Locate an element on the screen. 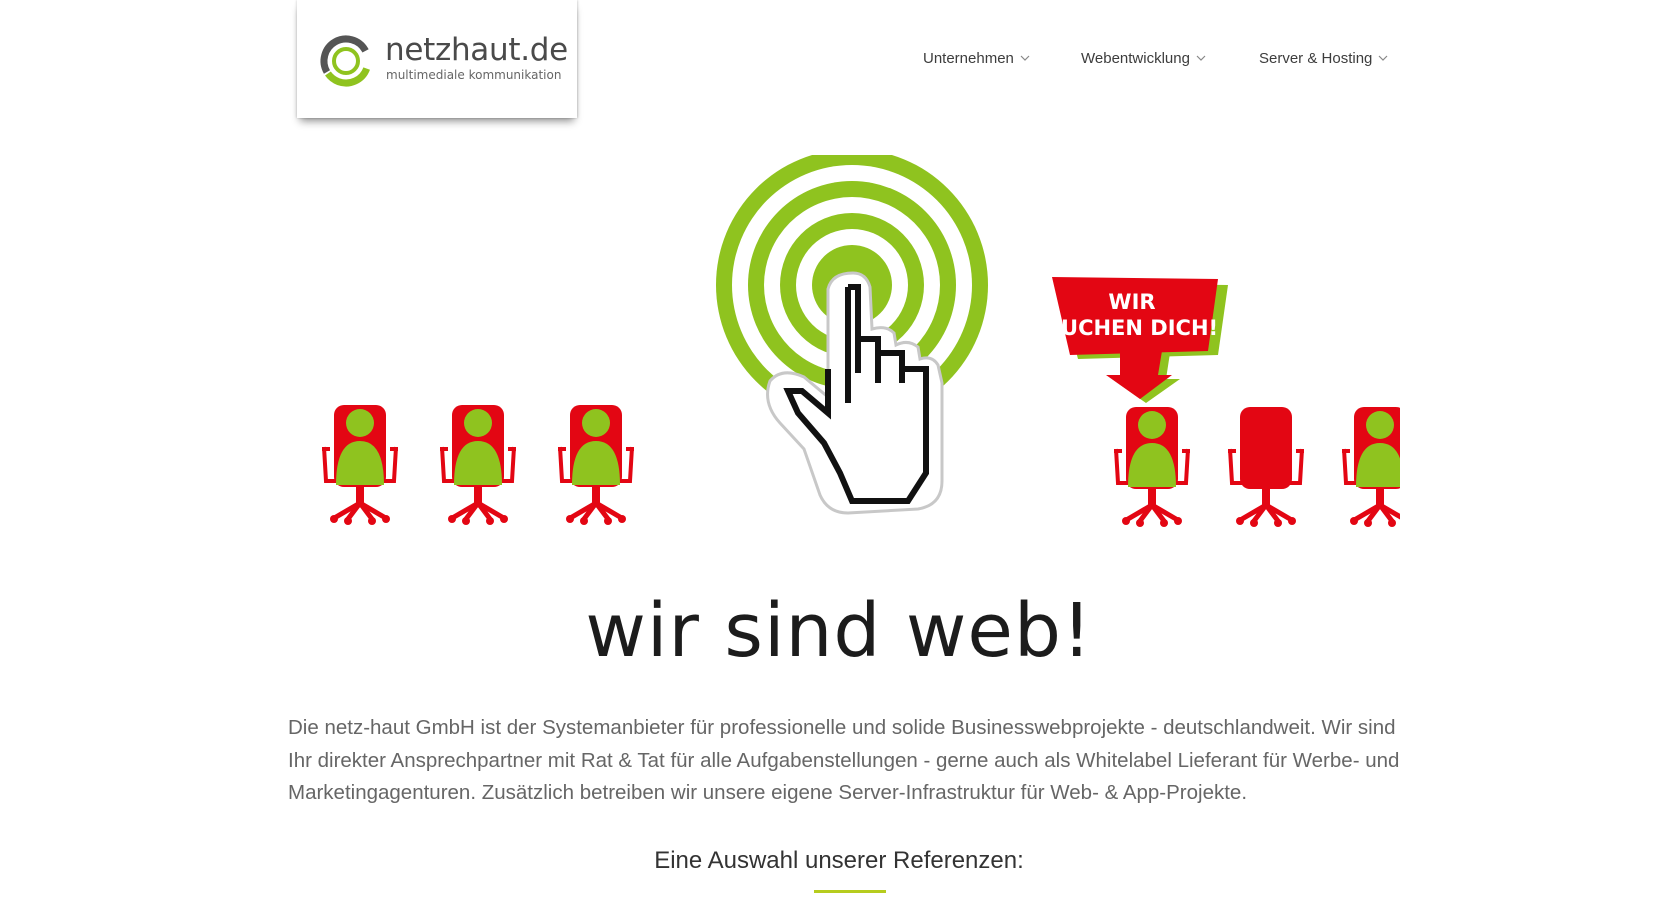 The height and width of the screenshot is (912, 1678). nav-item-server-hosting: Server & Hosting is located at coordinates (1323, 58).